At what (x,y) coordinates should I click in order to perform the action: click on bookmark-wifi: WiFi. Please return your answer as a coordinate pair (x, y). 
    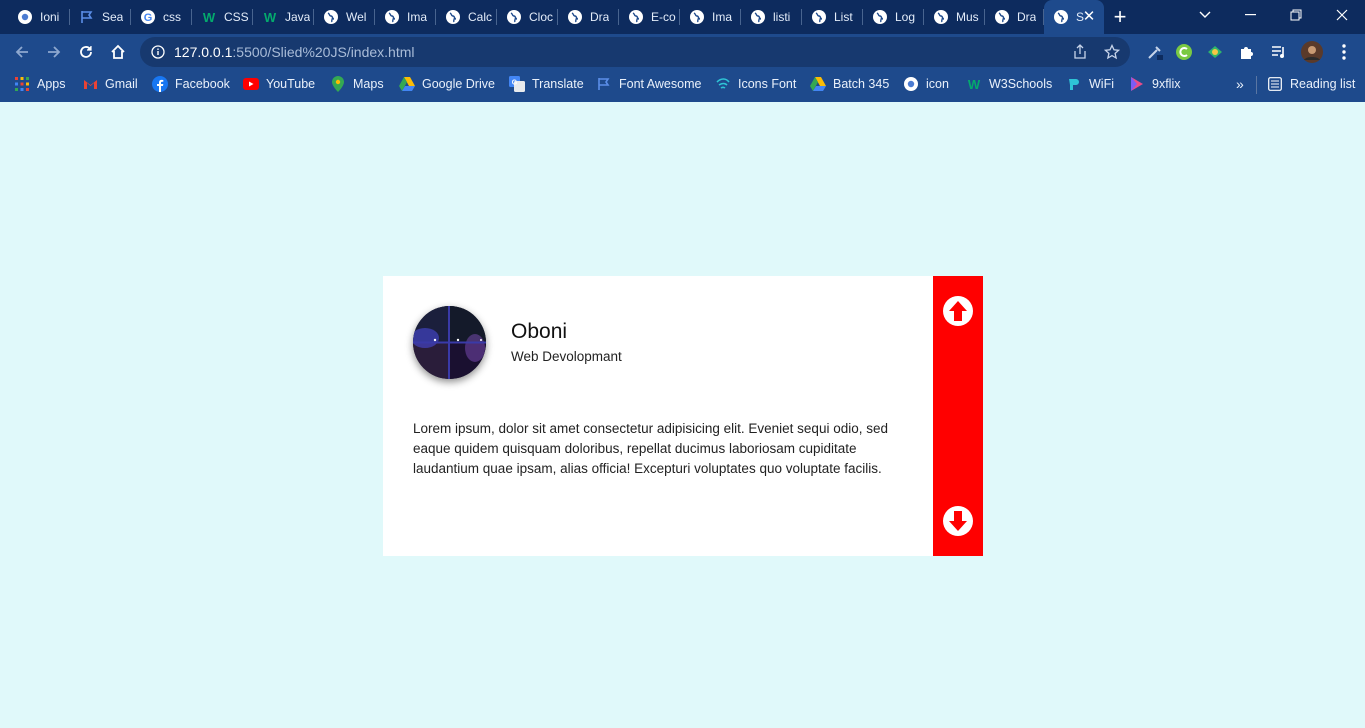
    Looking at the image, I should click on (1090, 84).